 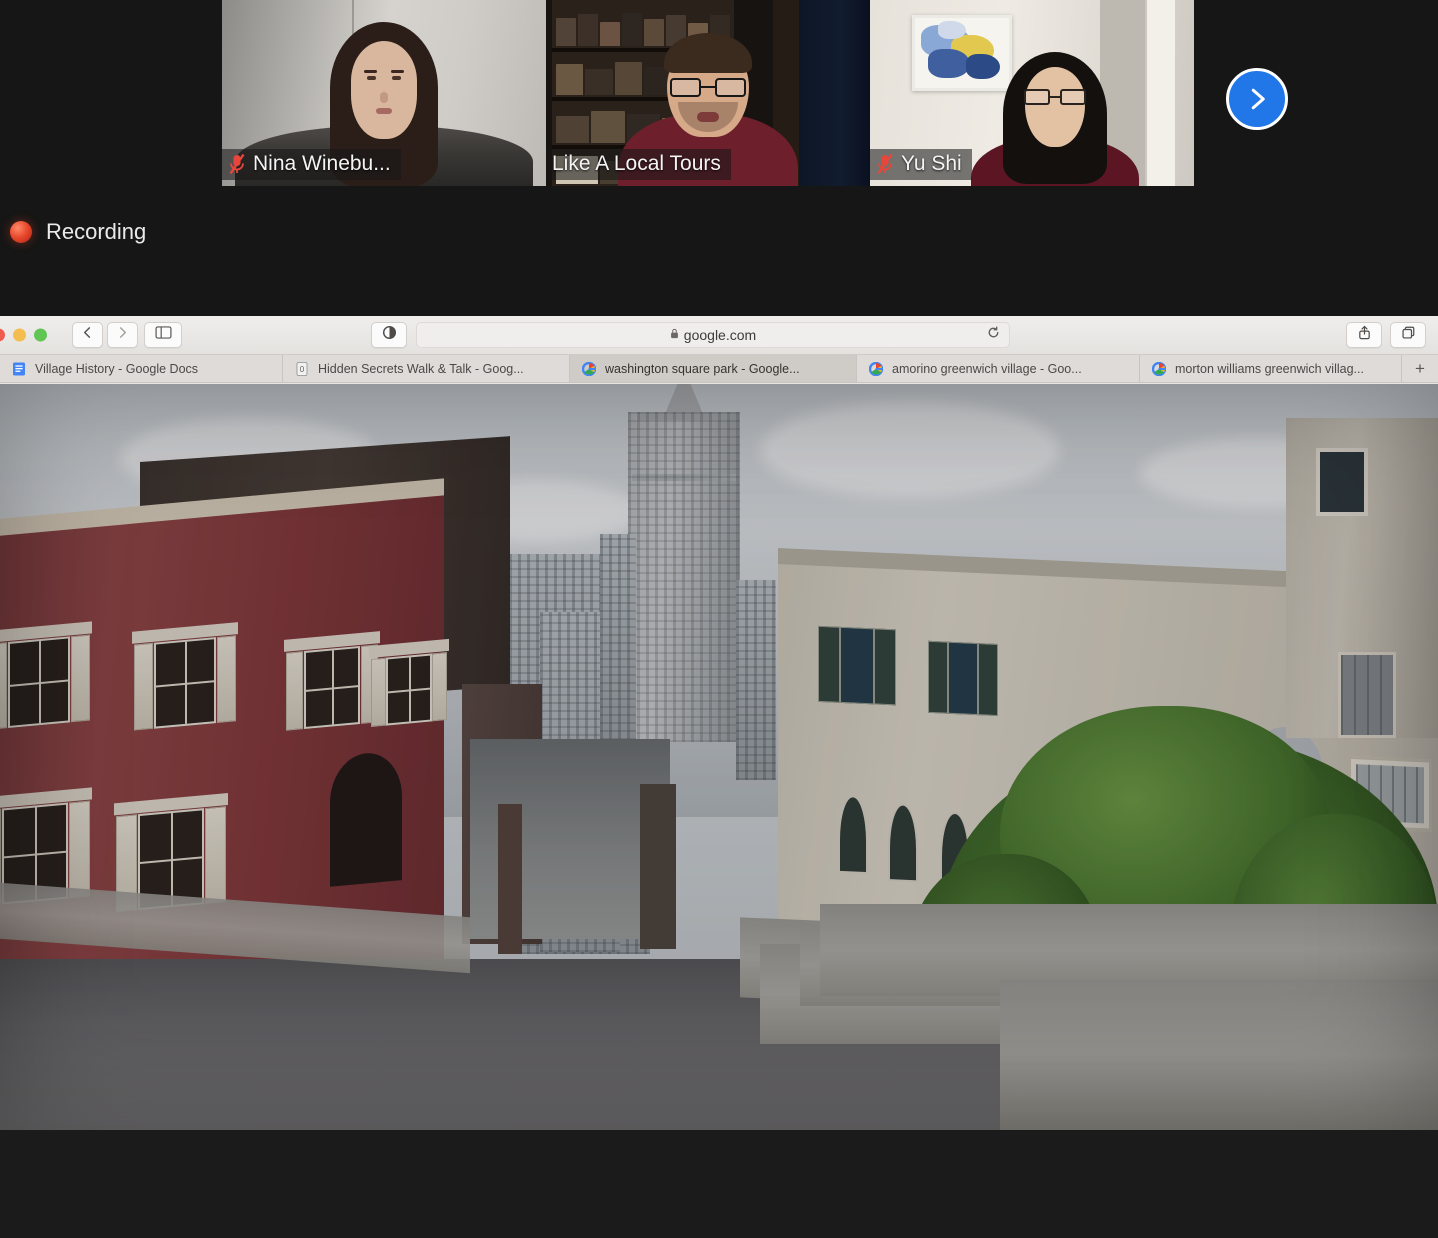 I want to click on next-participants-page-button, so click(x=1257, y=99).